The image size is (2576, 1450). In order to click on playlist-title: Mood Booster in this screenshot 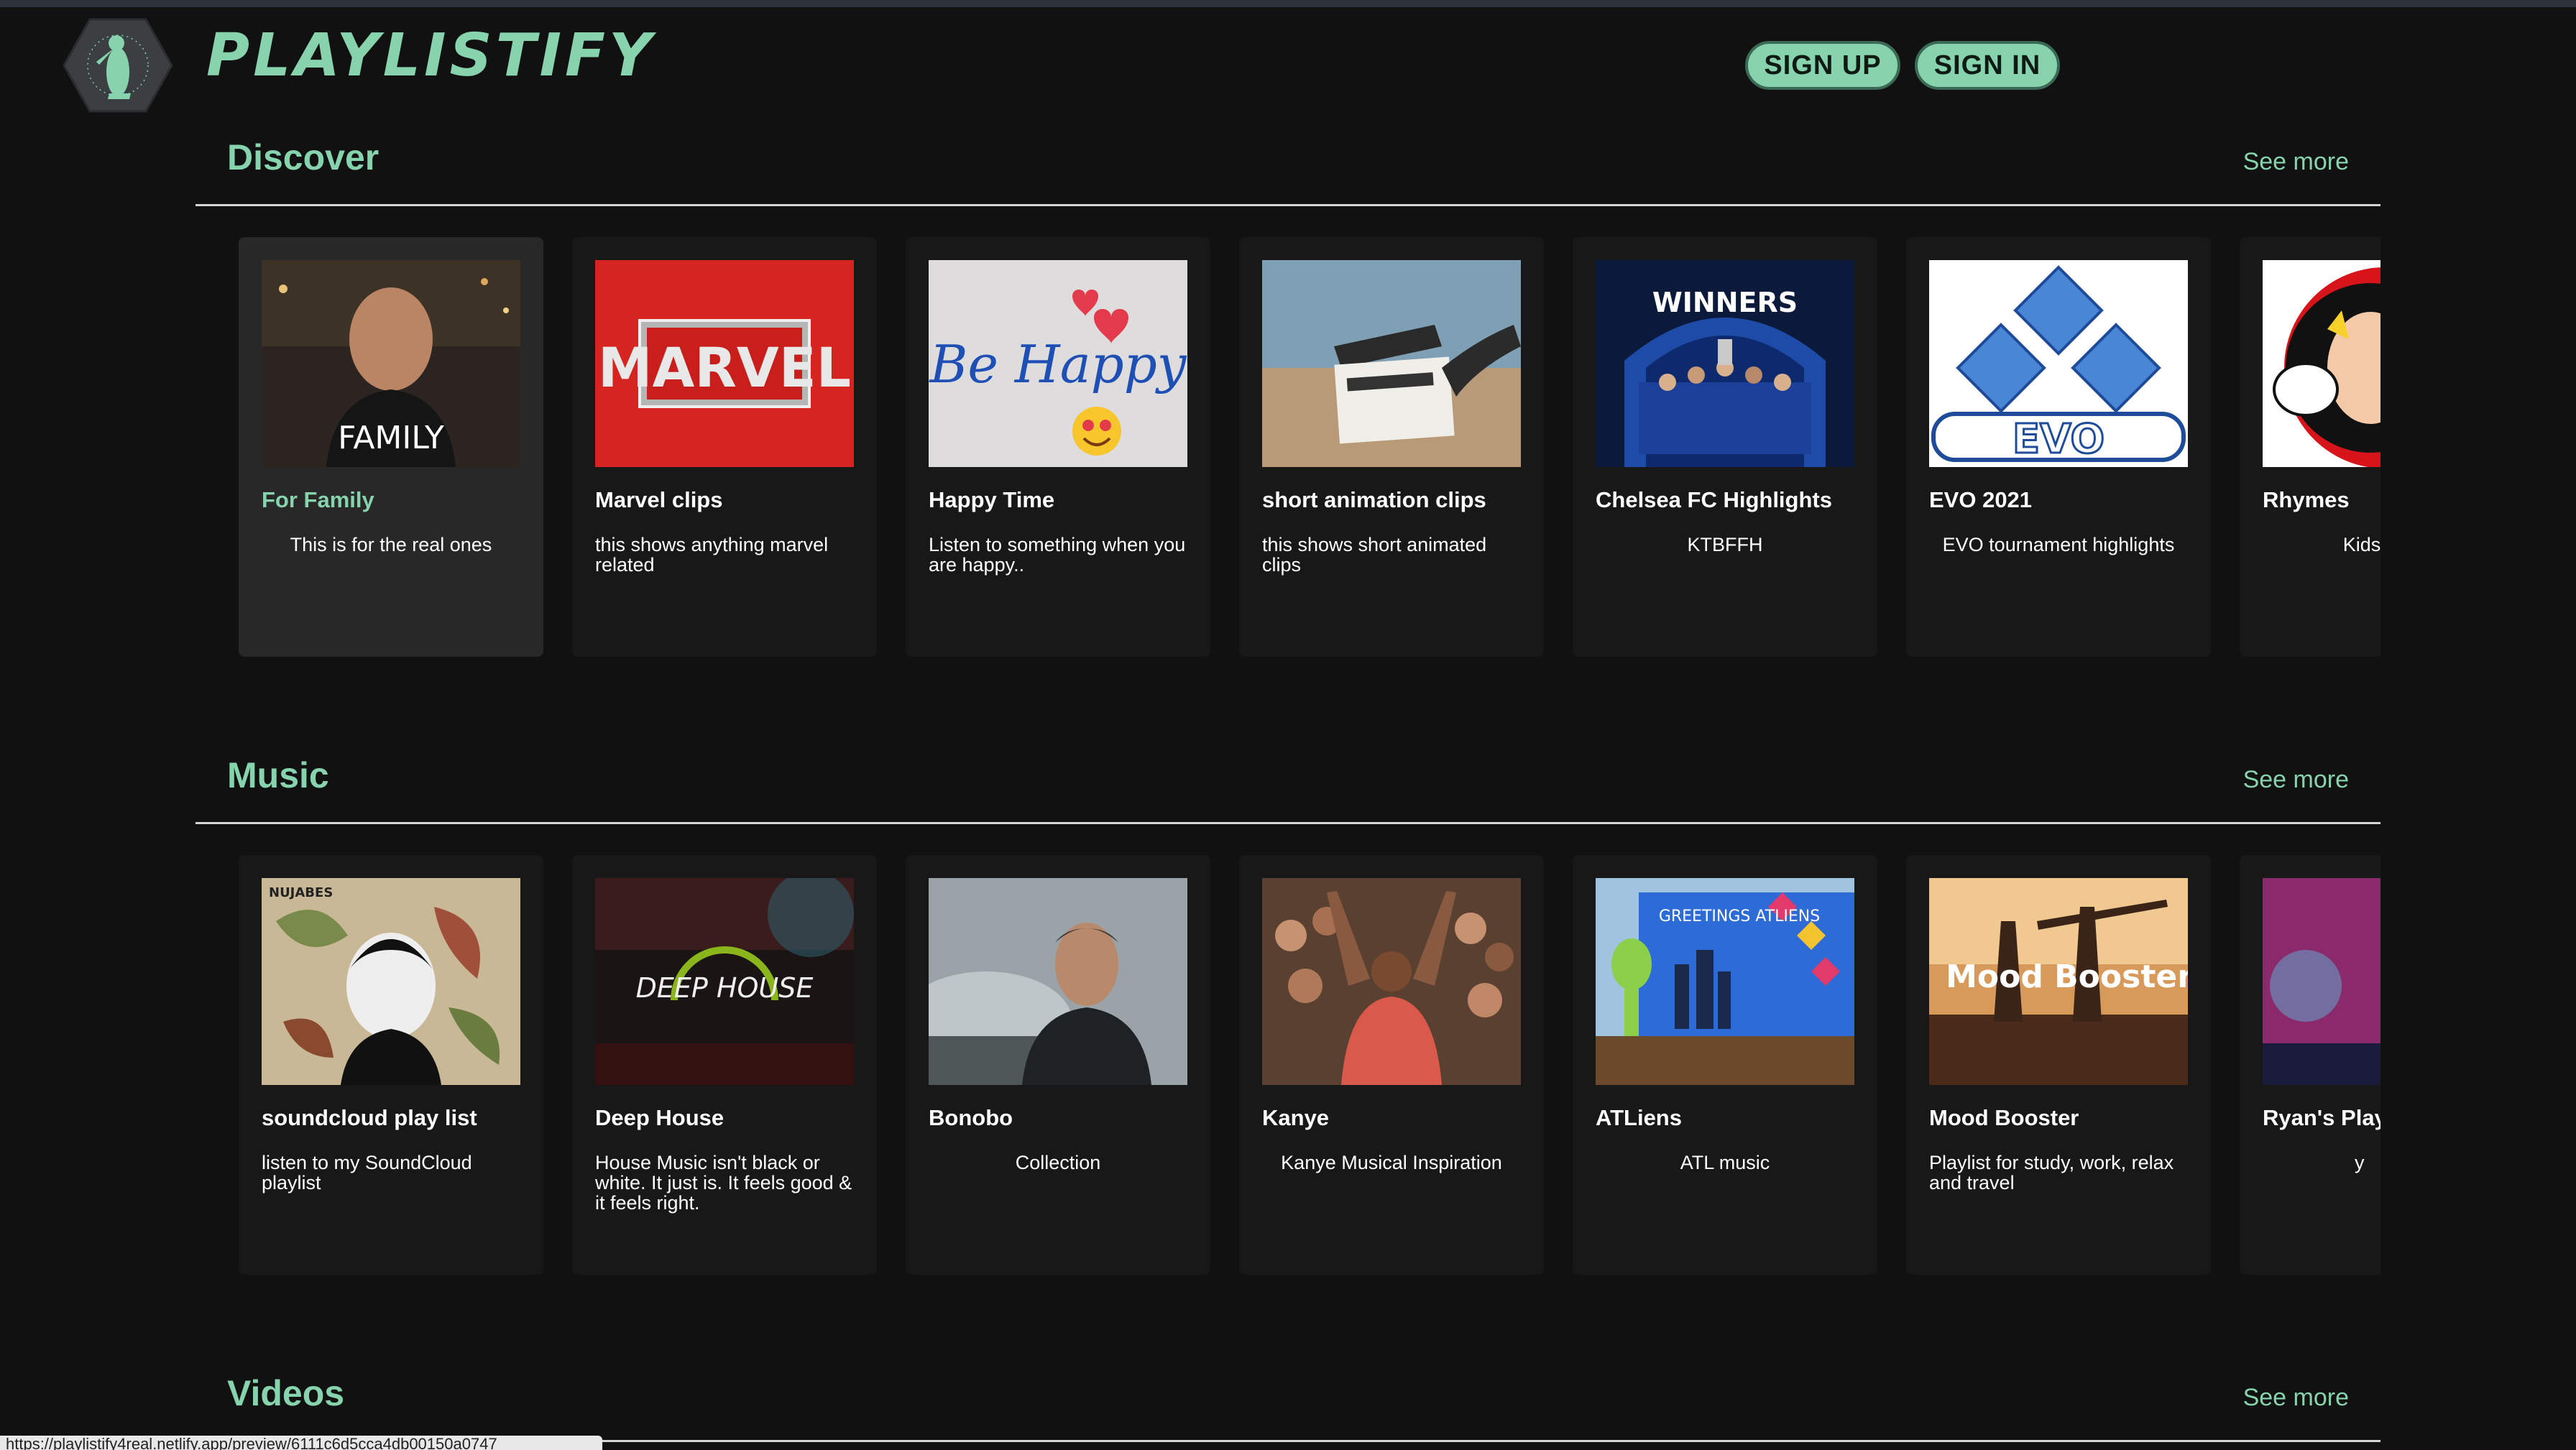, I will do `click(2004, 1117)`.